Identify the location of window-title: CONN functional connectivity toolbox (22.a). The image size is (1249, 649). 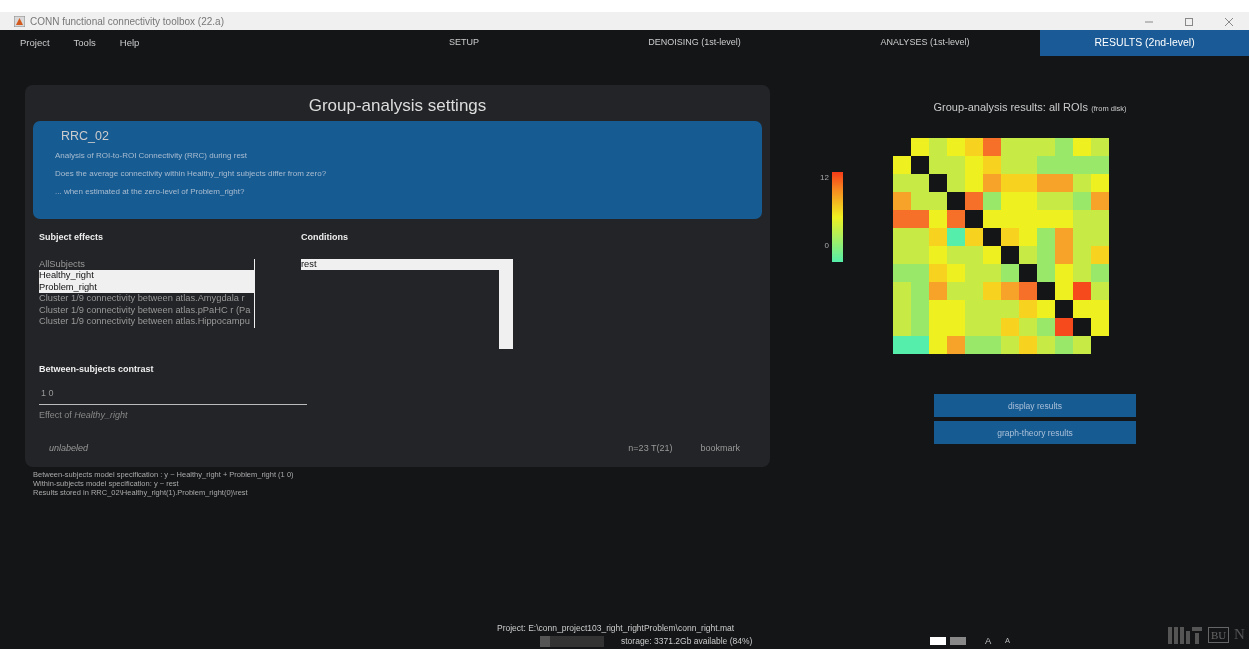
(127, 21).